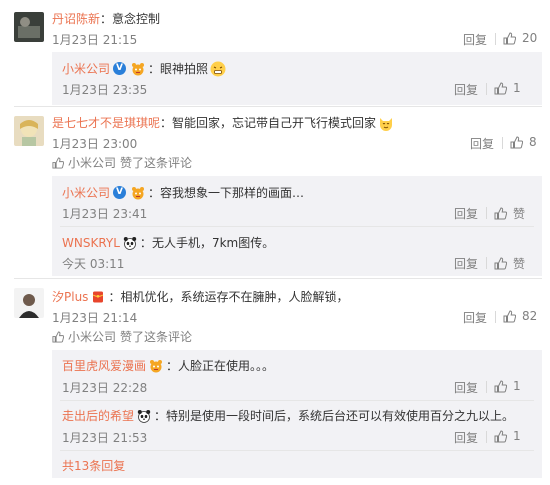 This screenshot has width=550, height=485. What do you see at coordinates (533, 142) in the screenshot?
I see `like-count: 8` at bounding box center [533, 142].